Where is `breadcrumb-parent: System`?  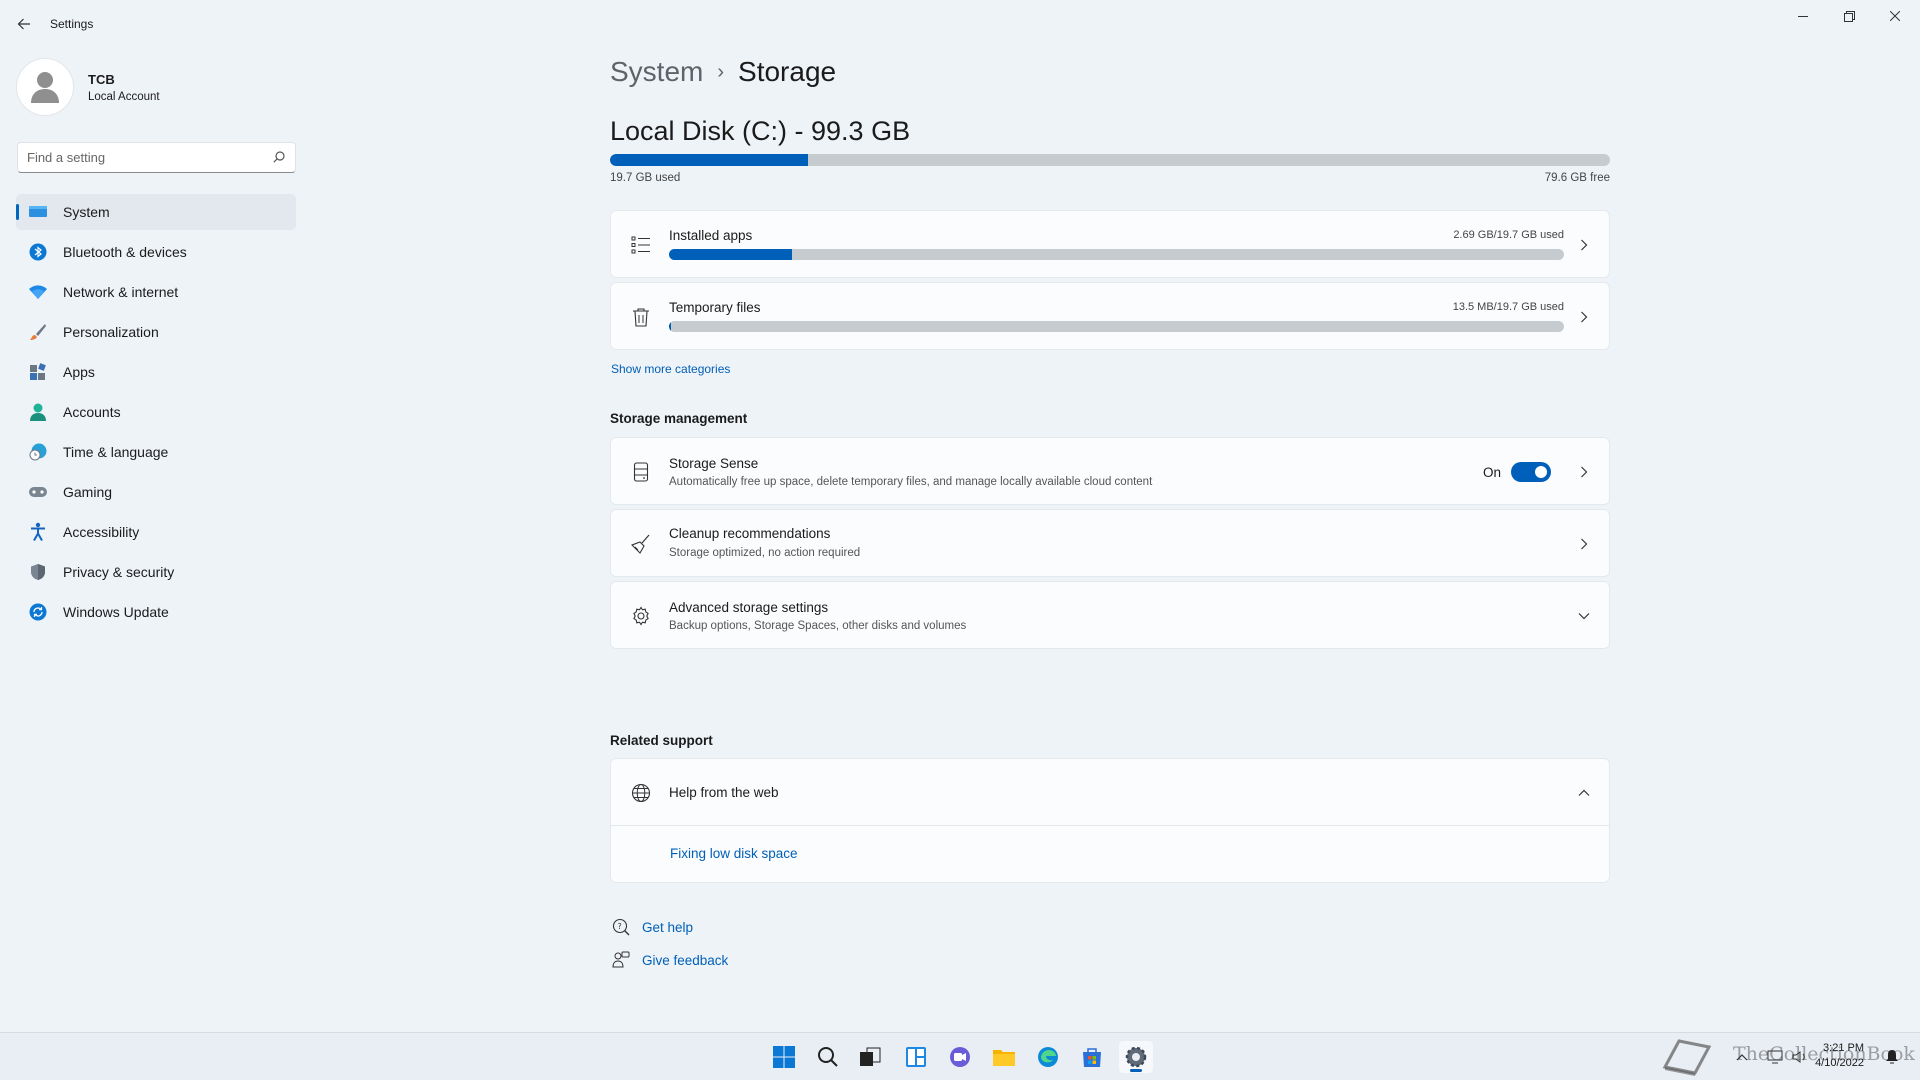
breadcrumb-parent: System is located at coordinates (656, 72).